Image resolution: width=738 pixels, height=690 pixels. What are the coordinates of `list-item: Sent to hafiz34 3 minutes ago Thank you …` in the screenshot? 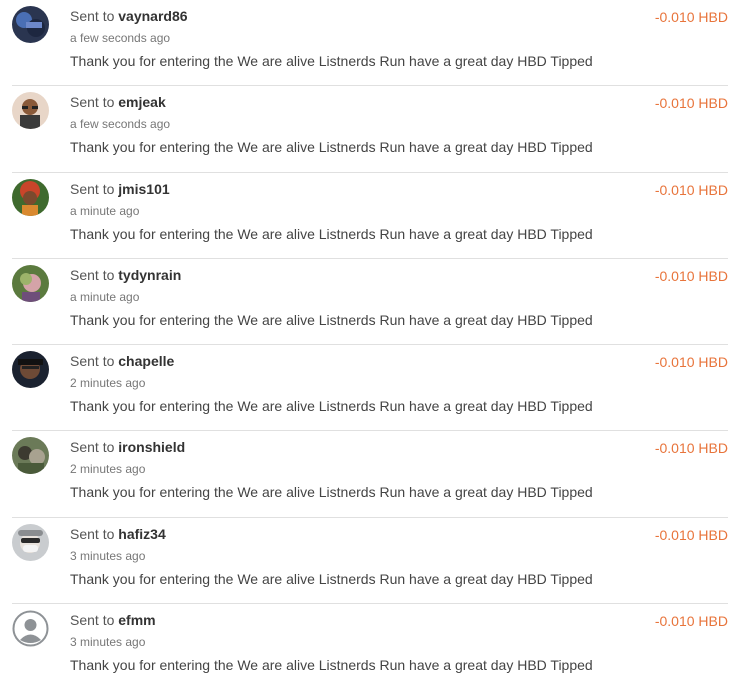 It's located at (370, 561).